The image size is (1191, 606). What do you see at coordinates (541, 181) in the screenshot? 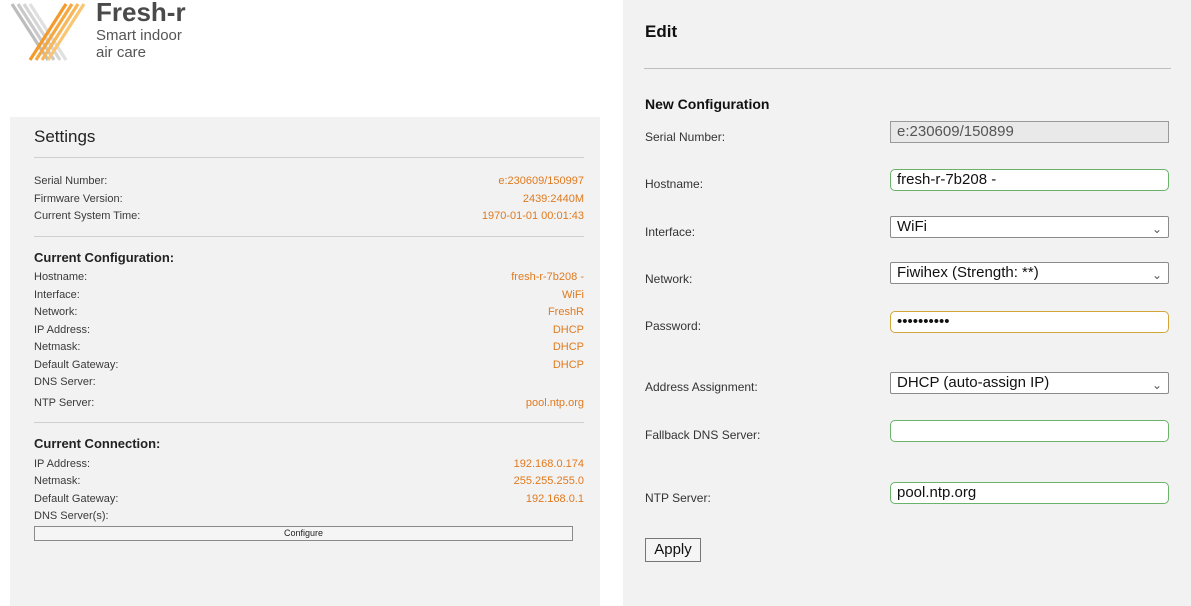
I see `info-value: e:230609/150997` at bounding box center [541, 181].